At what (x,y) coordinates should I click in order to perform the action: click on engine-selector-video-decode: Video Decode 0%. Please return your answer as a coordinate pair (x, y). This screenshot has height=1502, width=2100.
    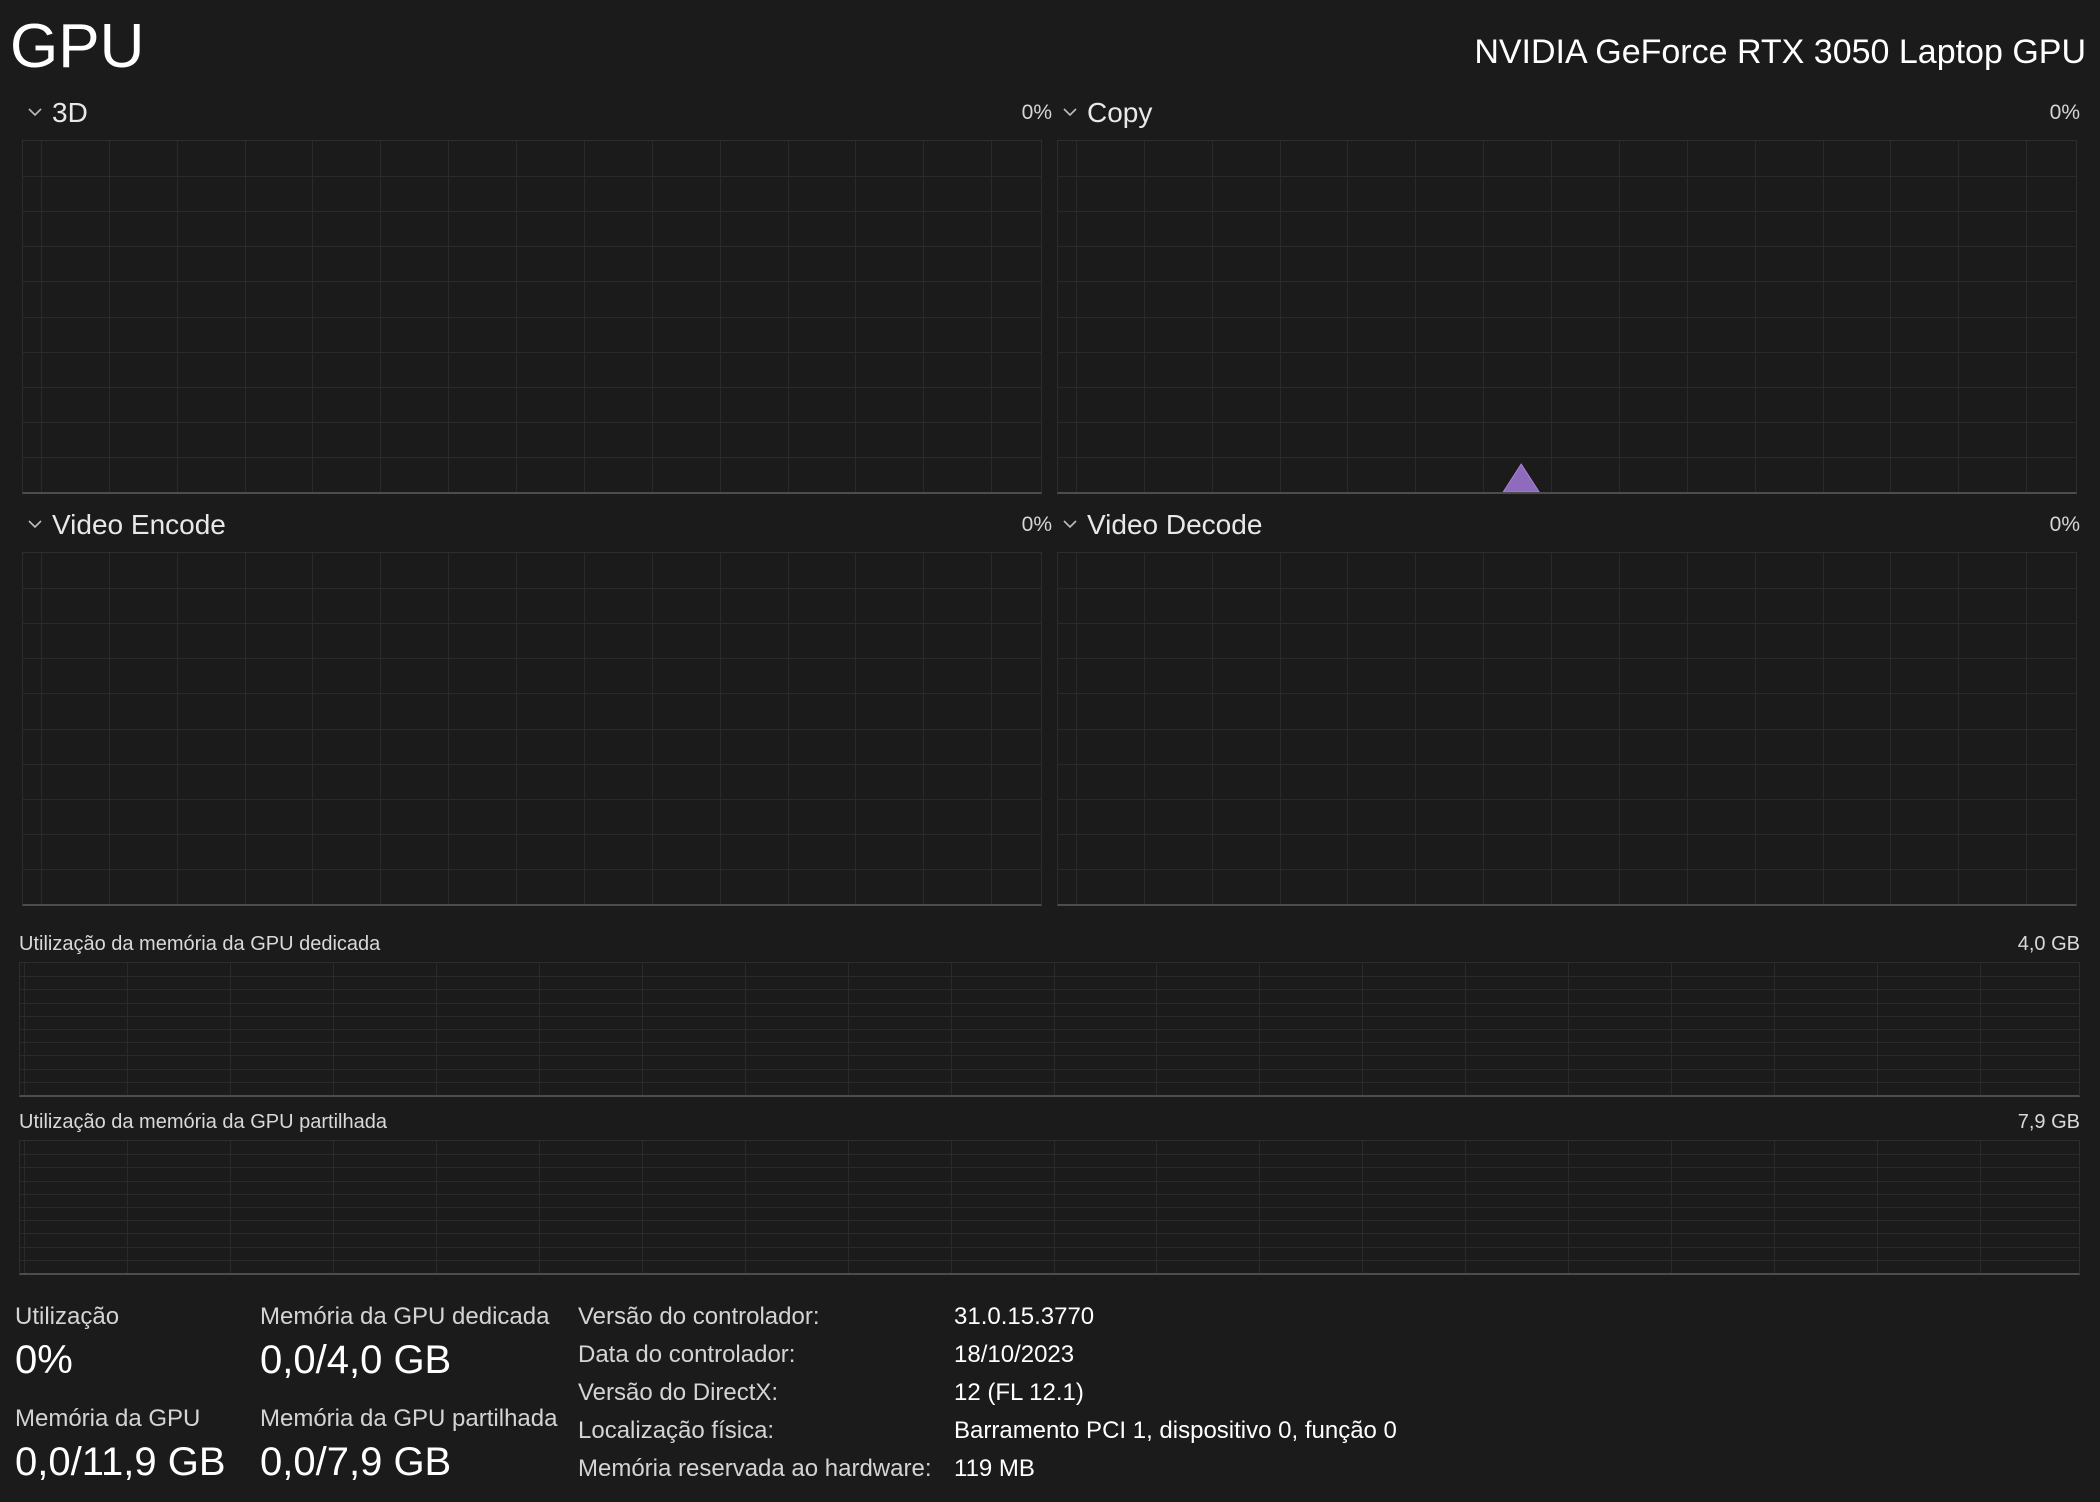
    Looking at the image, I should click on (1568, 525).